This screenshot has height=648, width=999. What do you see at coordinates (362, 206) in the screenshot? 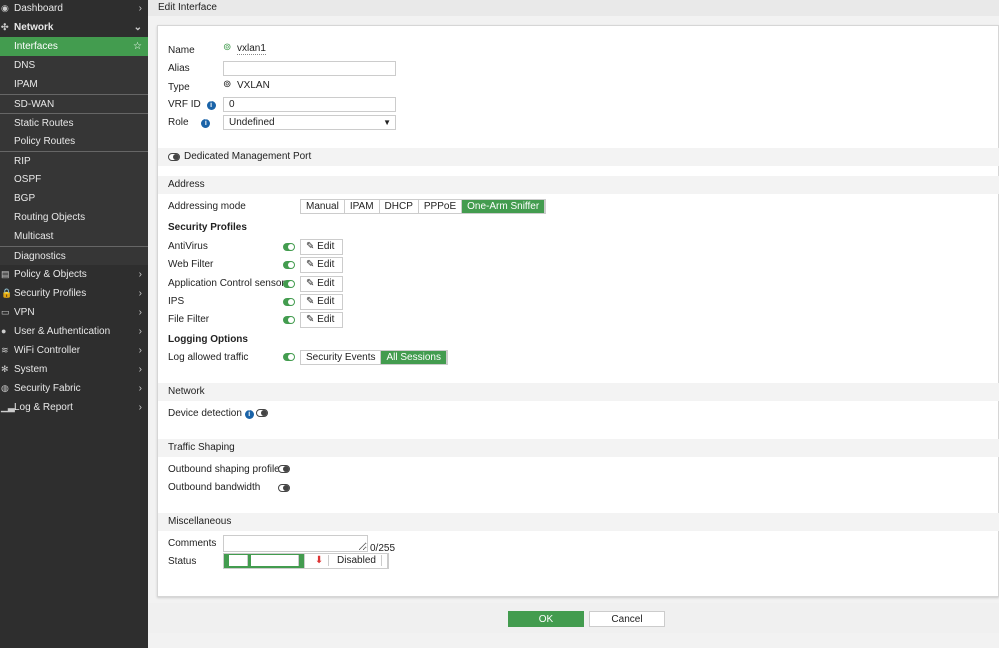
I see `addressing-mode-ipam: IPAM` at bounding box center [362, 206].